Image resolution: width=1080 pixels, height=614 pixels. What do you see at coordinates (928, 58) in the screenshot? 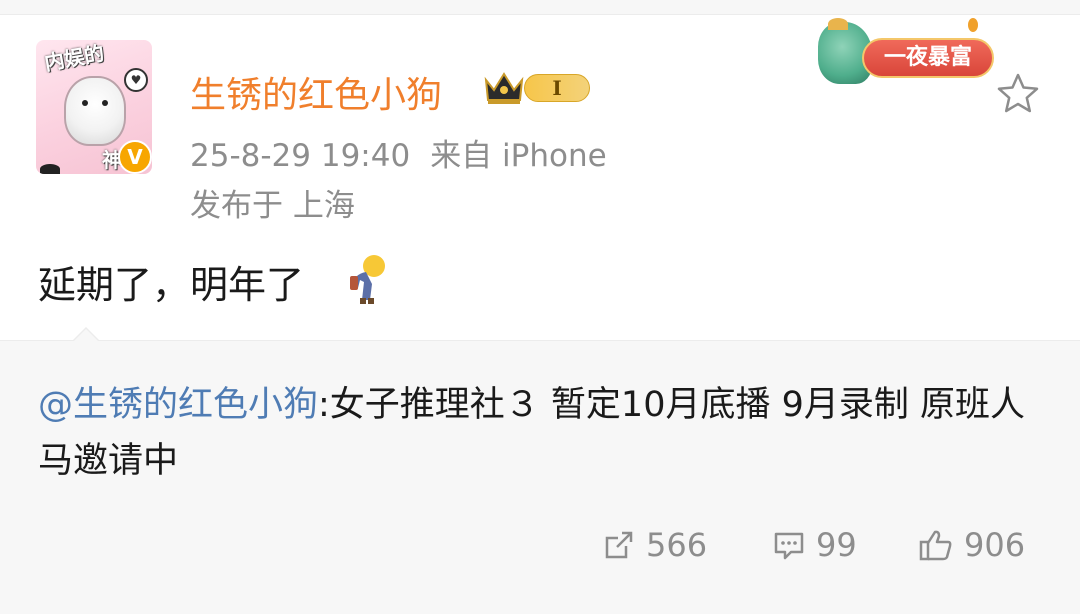
I see `fortune-banner: 一夜暴富` at bounding box center [928, 58].